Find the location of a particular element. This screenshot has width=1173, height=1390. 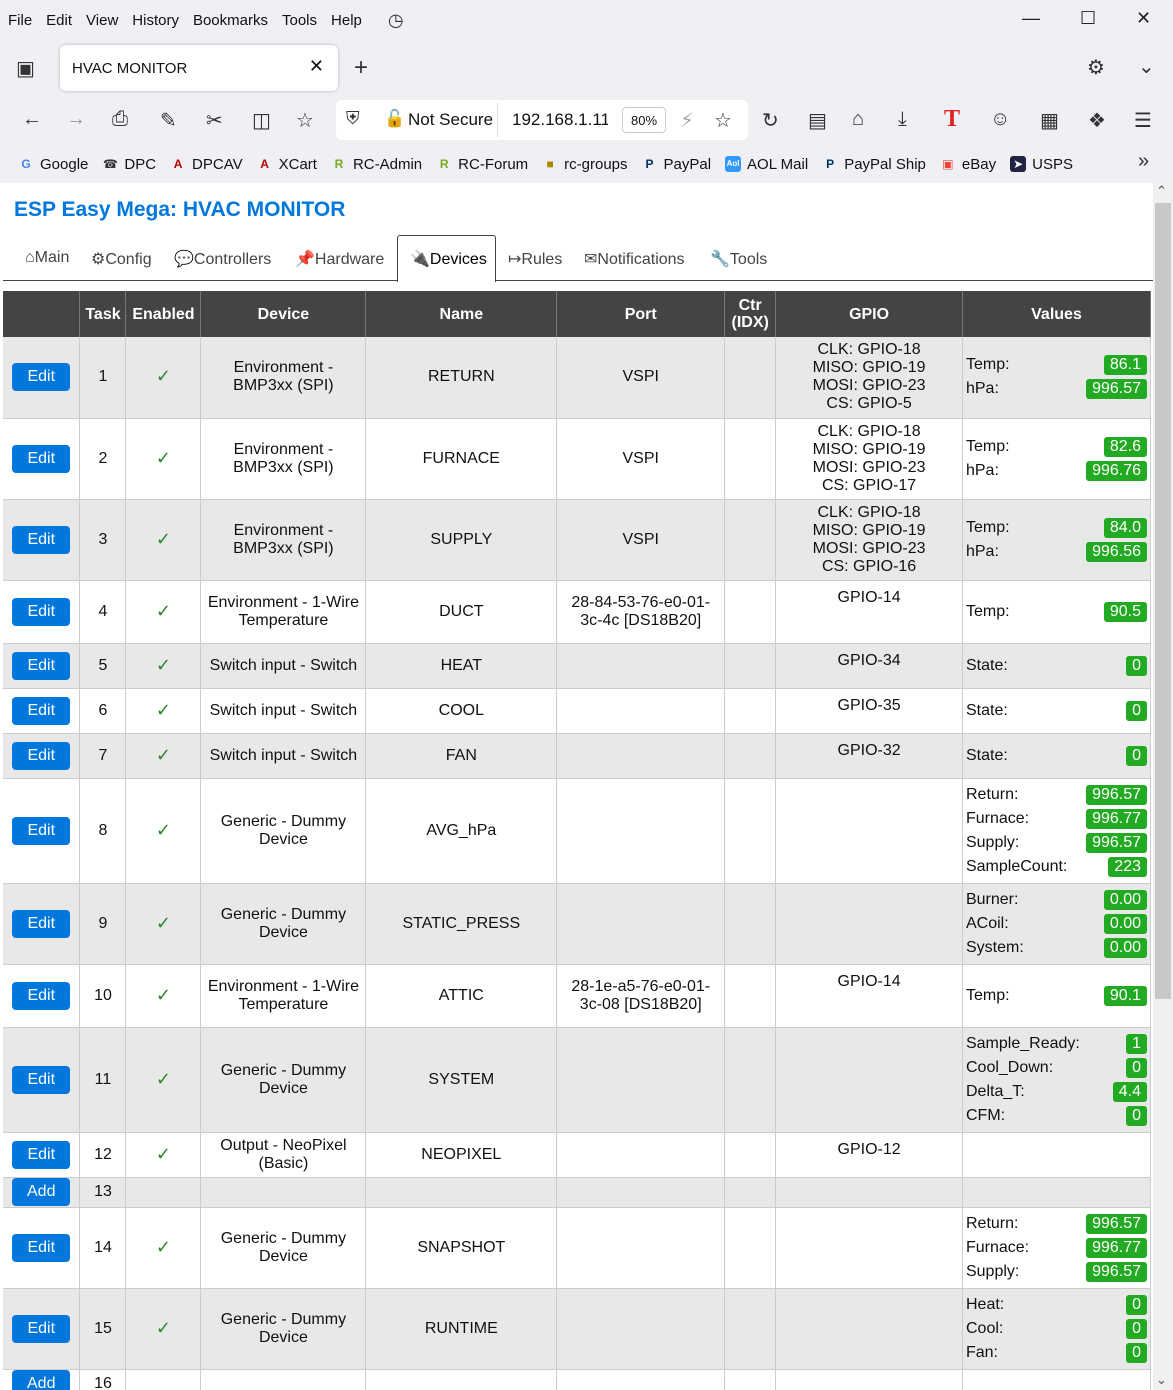

bookmark-dpc: ☎ DPC is located at coordinates (129, 164).